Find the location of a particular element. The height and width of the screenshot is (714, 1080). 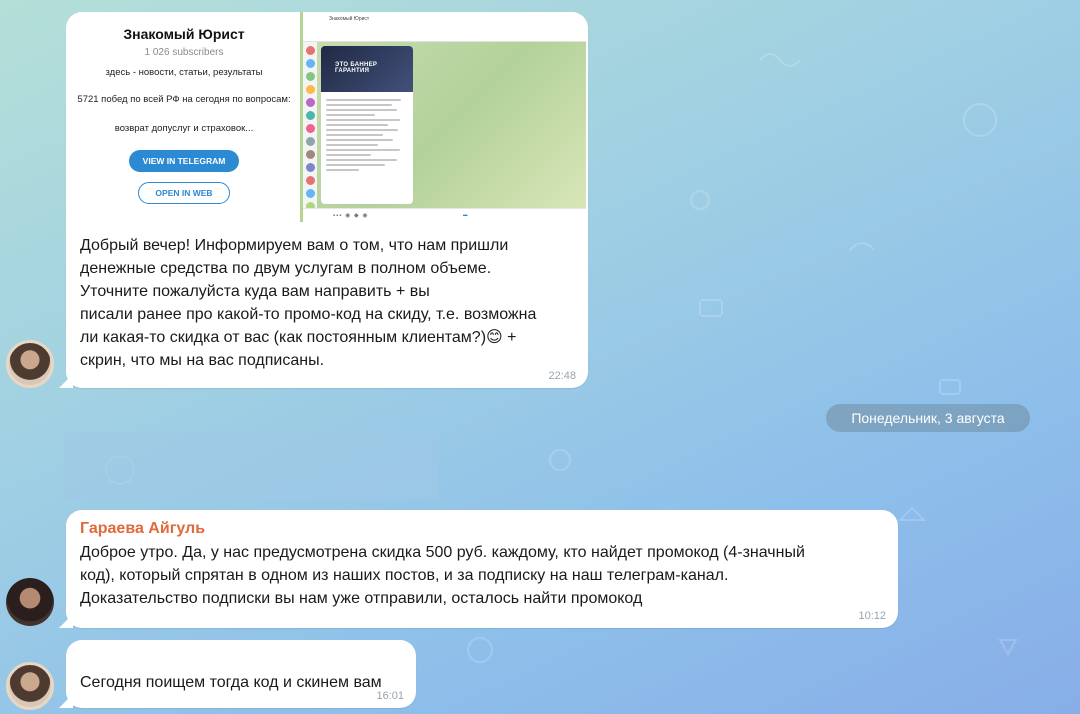

mini-bottom-bar: ▪▪▪ ◉ ◆ ◉ ▬ is located at coordinates (444, 215).